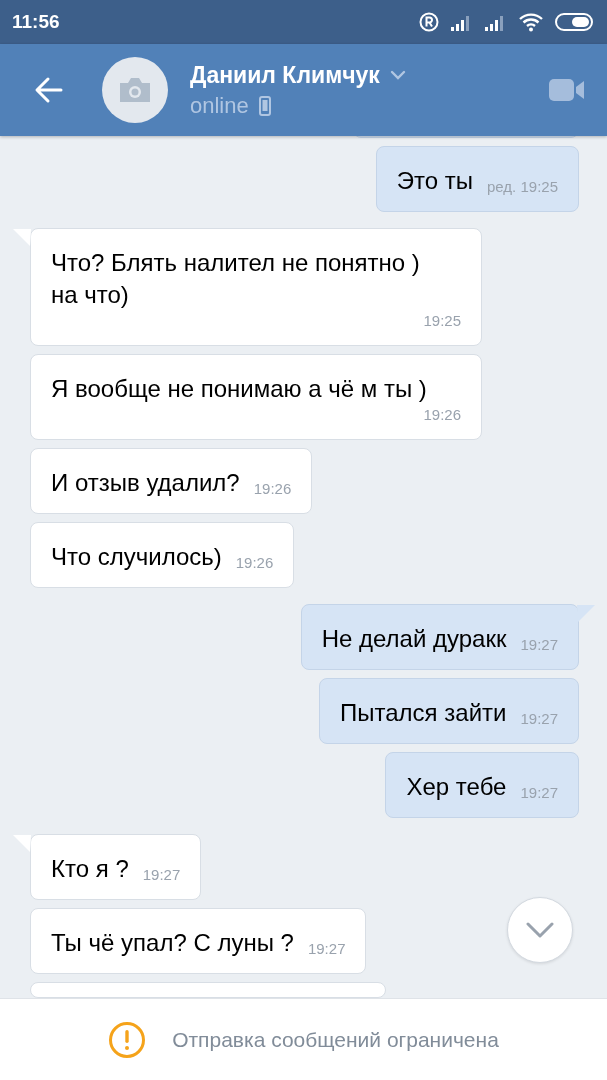  Describe the element at coordinates (36, 22) in the screenshot. I see `clock-time: 11:56` at that location.